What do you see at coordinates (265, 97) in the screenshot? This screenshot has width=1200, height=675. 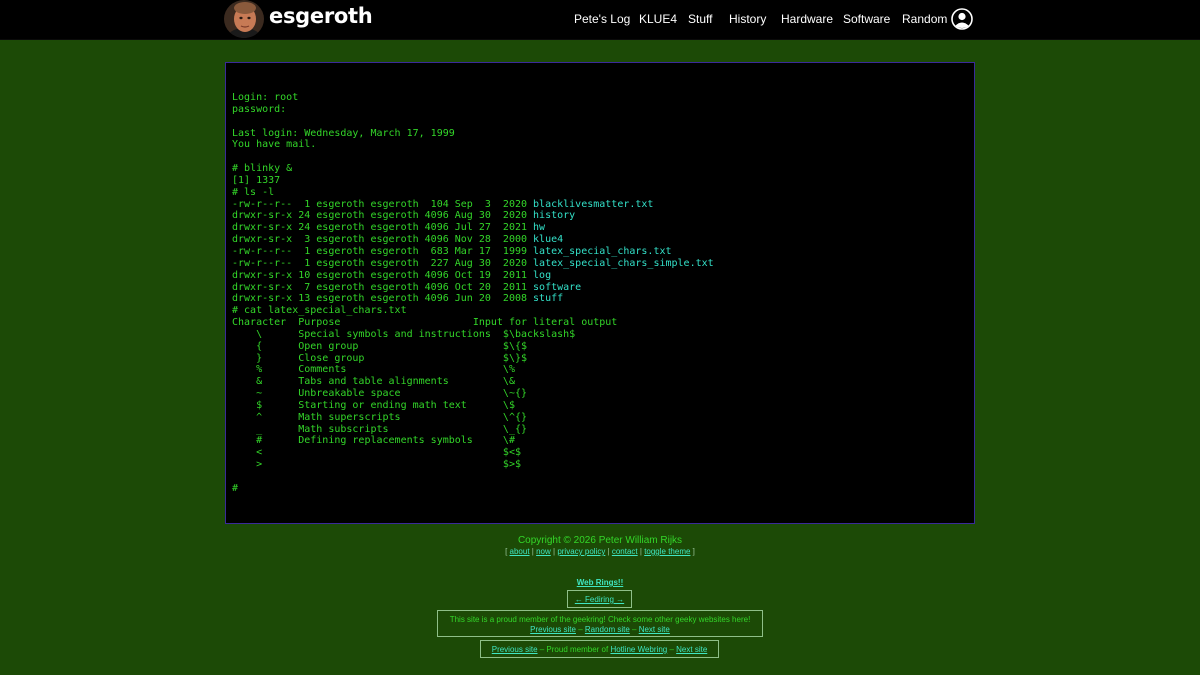 I see `terminal-line-text: Login: root` at bounding box center [265, 97].